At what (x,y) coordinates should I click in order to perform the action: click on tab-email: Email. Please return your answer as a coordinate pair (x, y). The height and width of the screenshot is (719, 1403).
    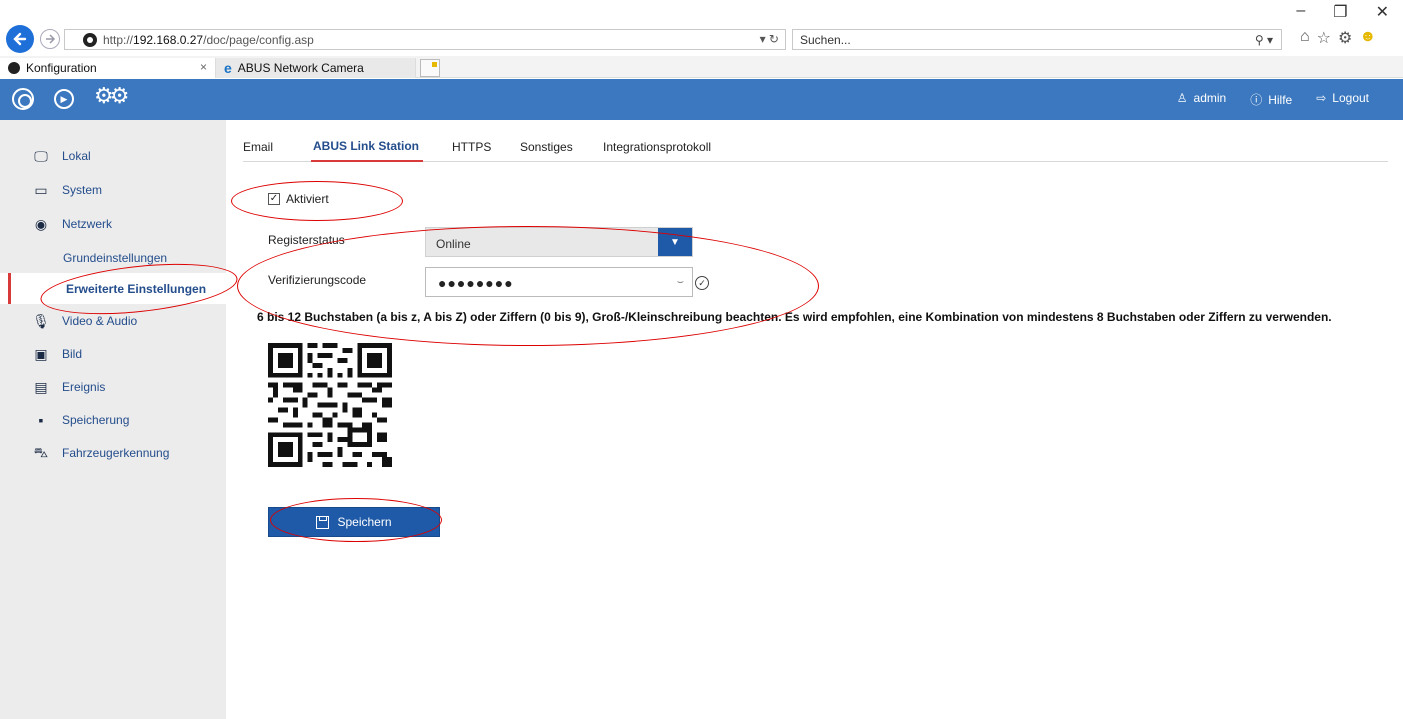
    Looking at the image, I should click on (258, 147).